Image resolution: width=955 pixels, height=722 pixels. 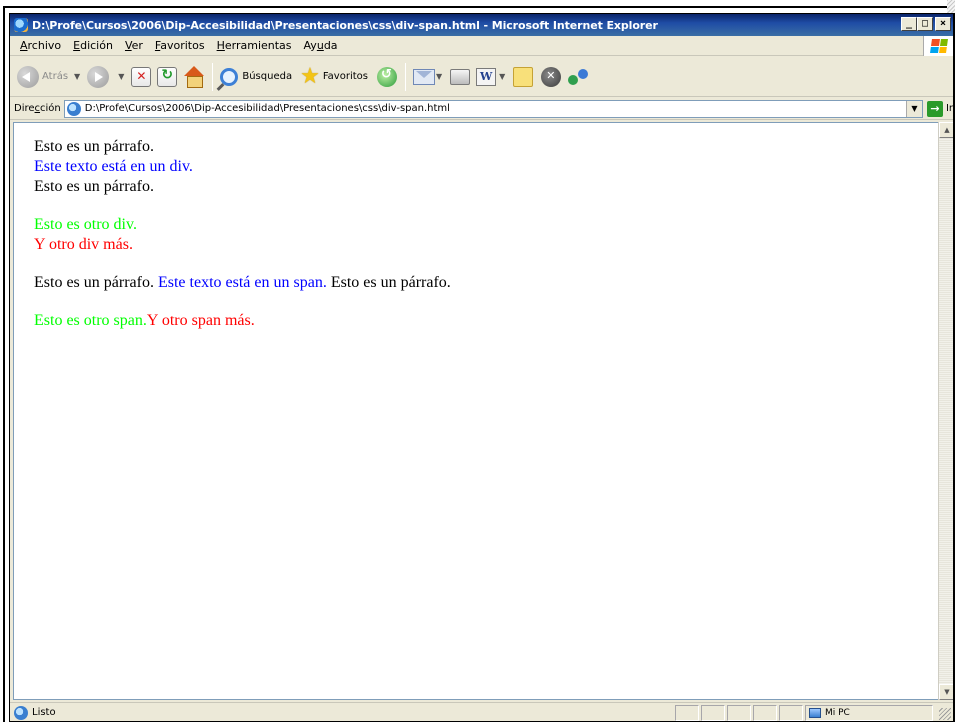 What do you see at coordinates (83, 244) in the screenshot?
I see `div-red: Y otro div más.` at bounding box center [83, 244].